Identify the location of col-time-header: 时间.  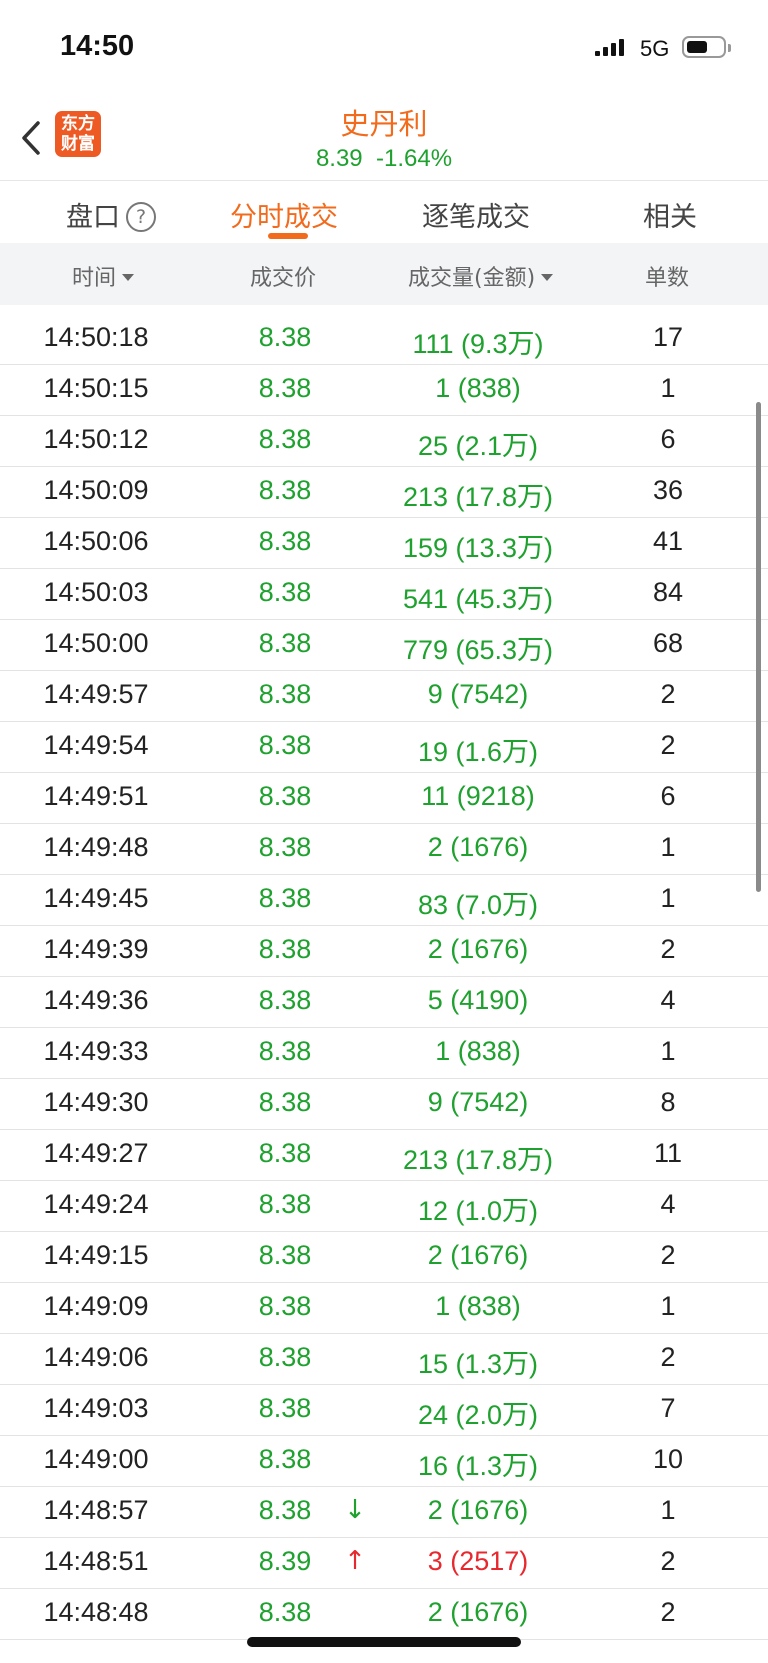
(103, 276).